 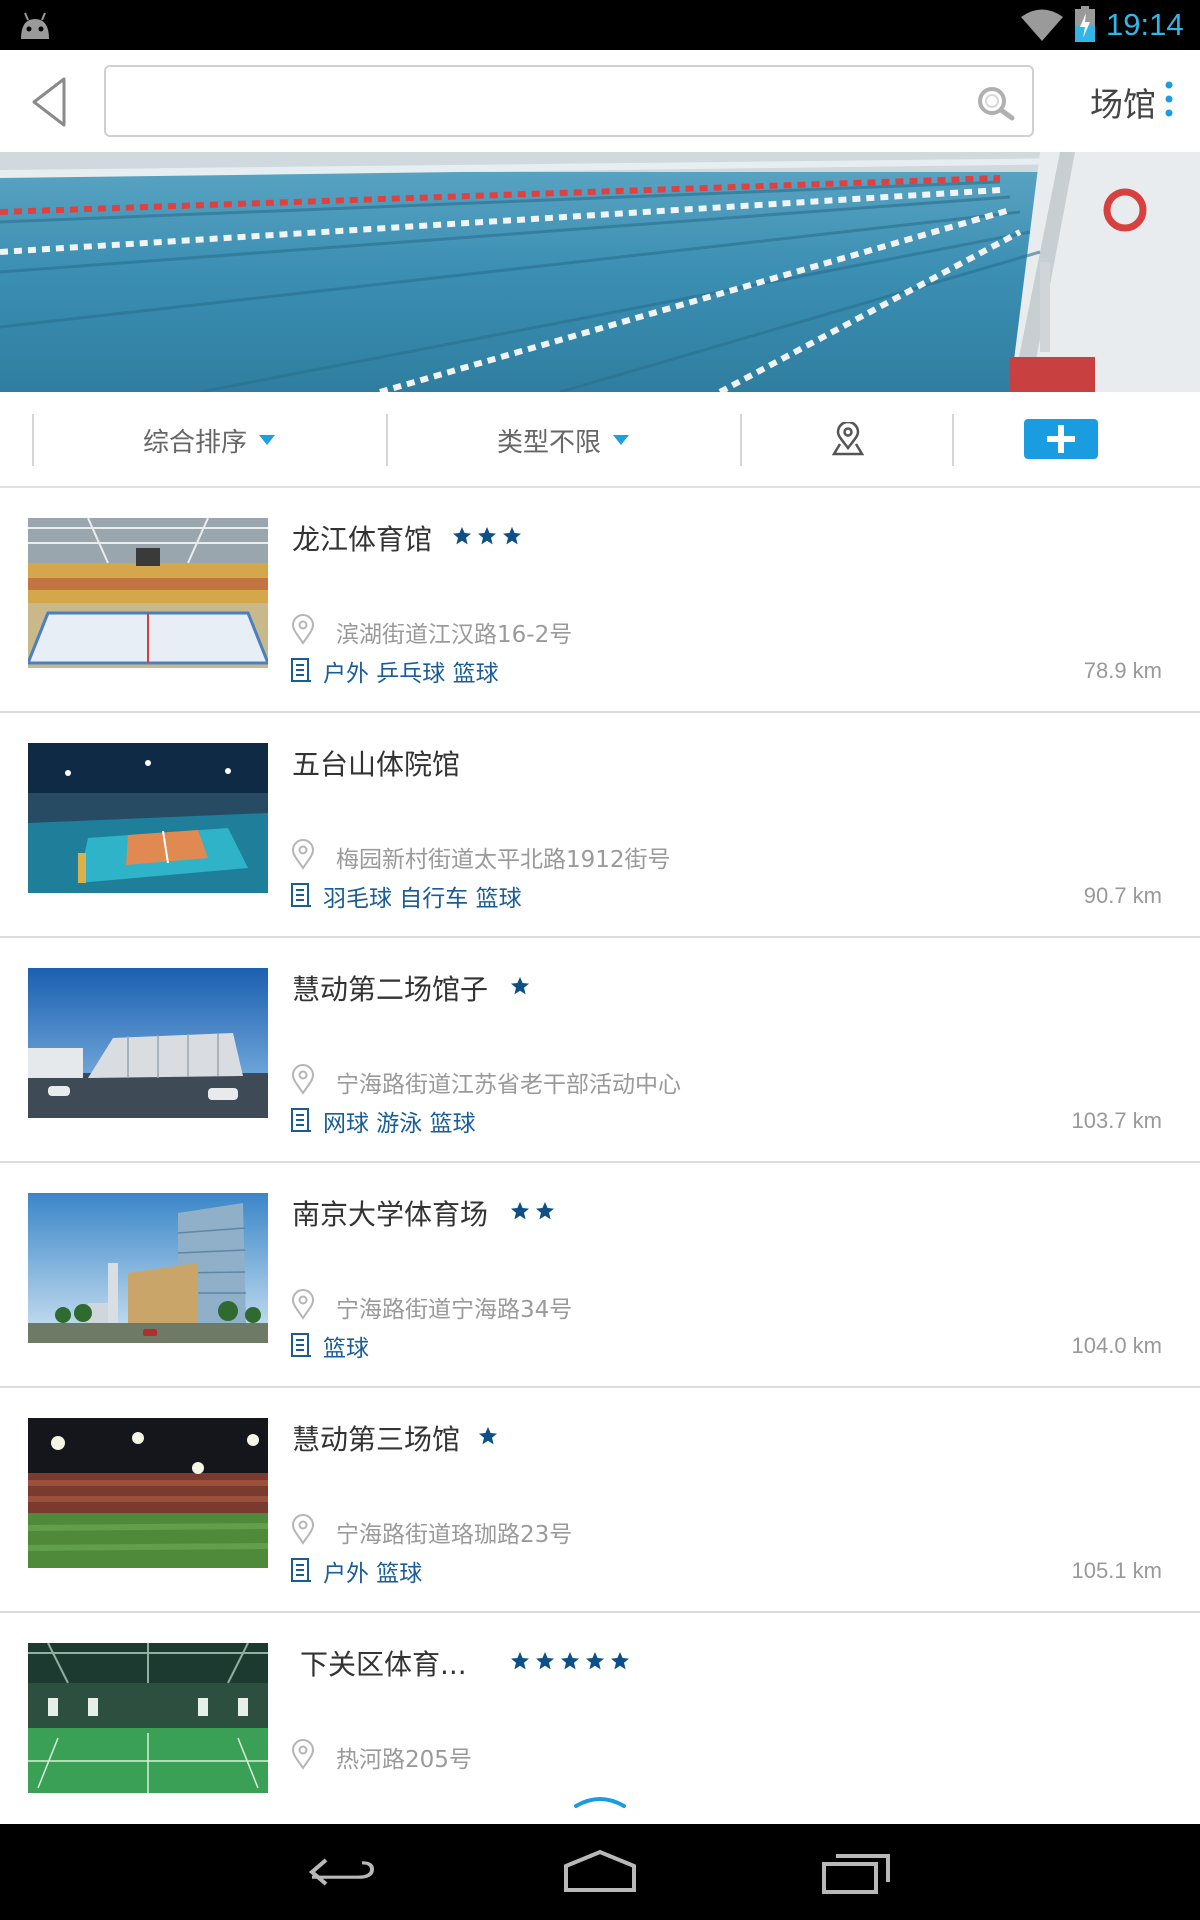 What do you see at coordinates (600, 25) in the screenshot?
I see `status-bar: 19:14` at bounding box center [600, 25].